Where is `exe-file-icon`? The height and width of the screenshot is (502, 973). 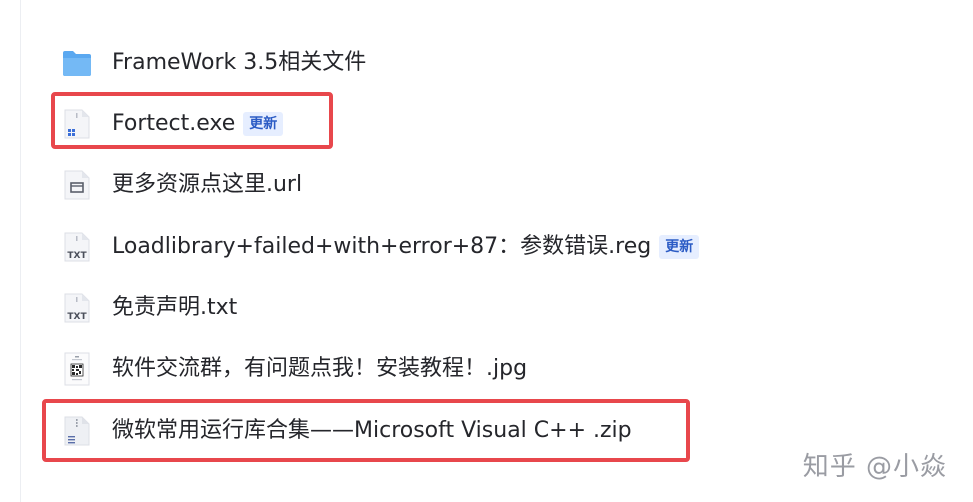
exe-file-icon is located at coordinates (77, 124).